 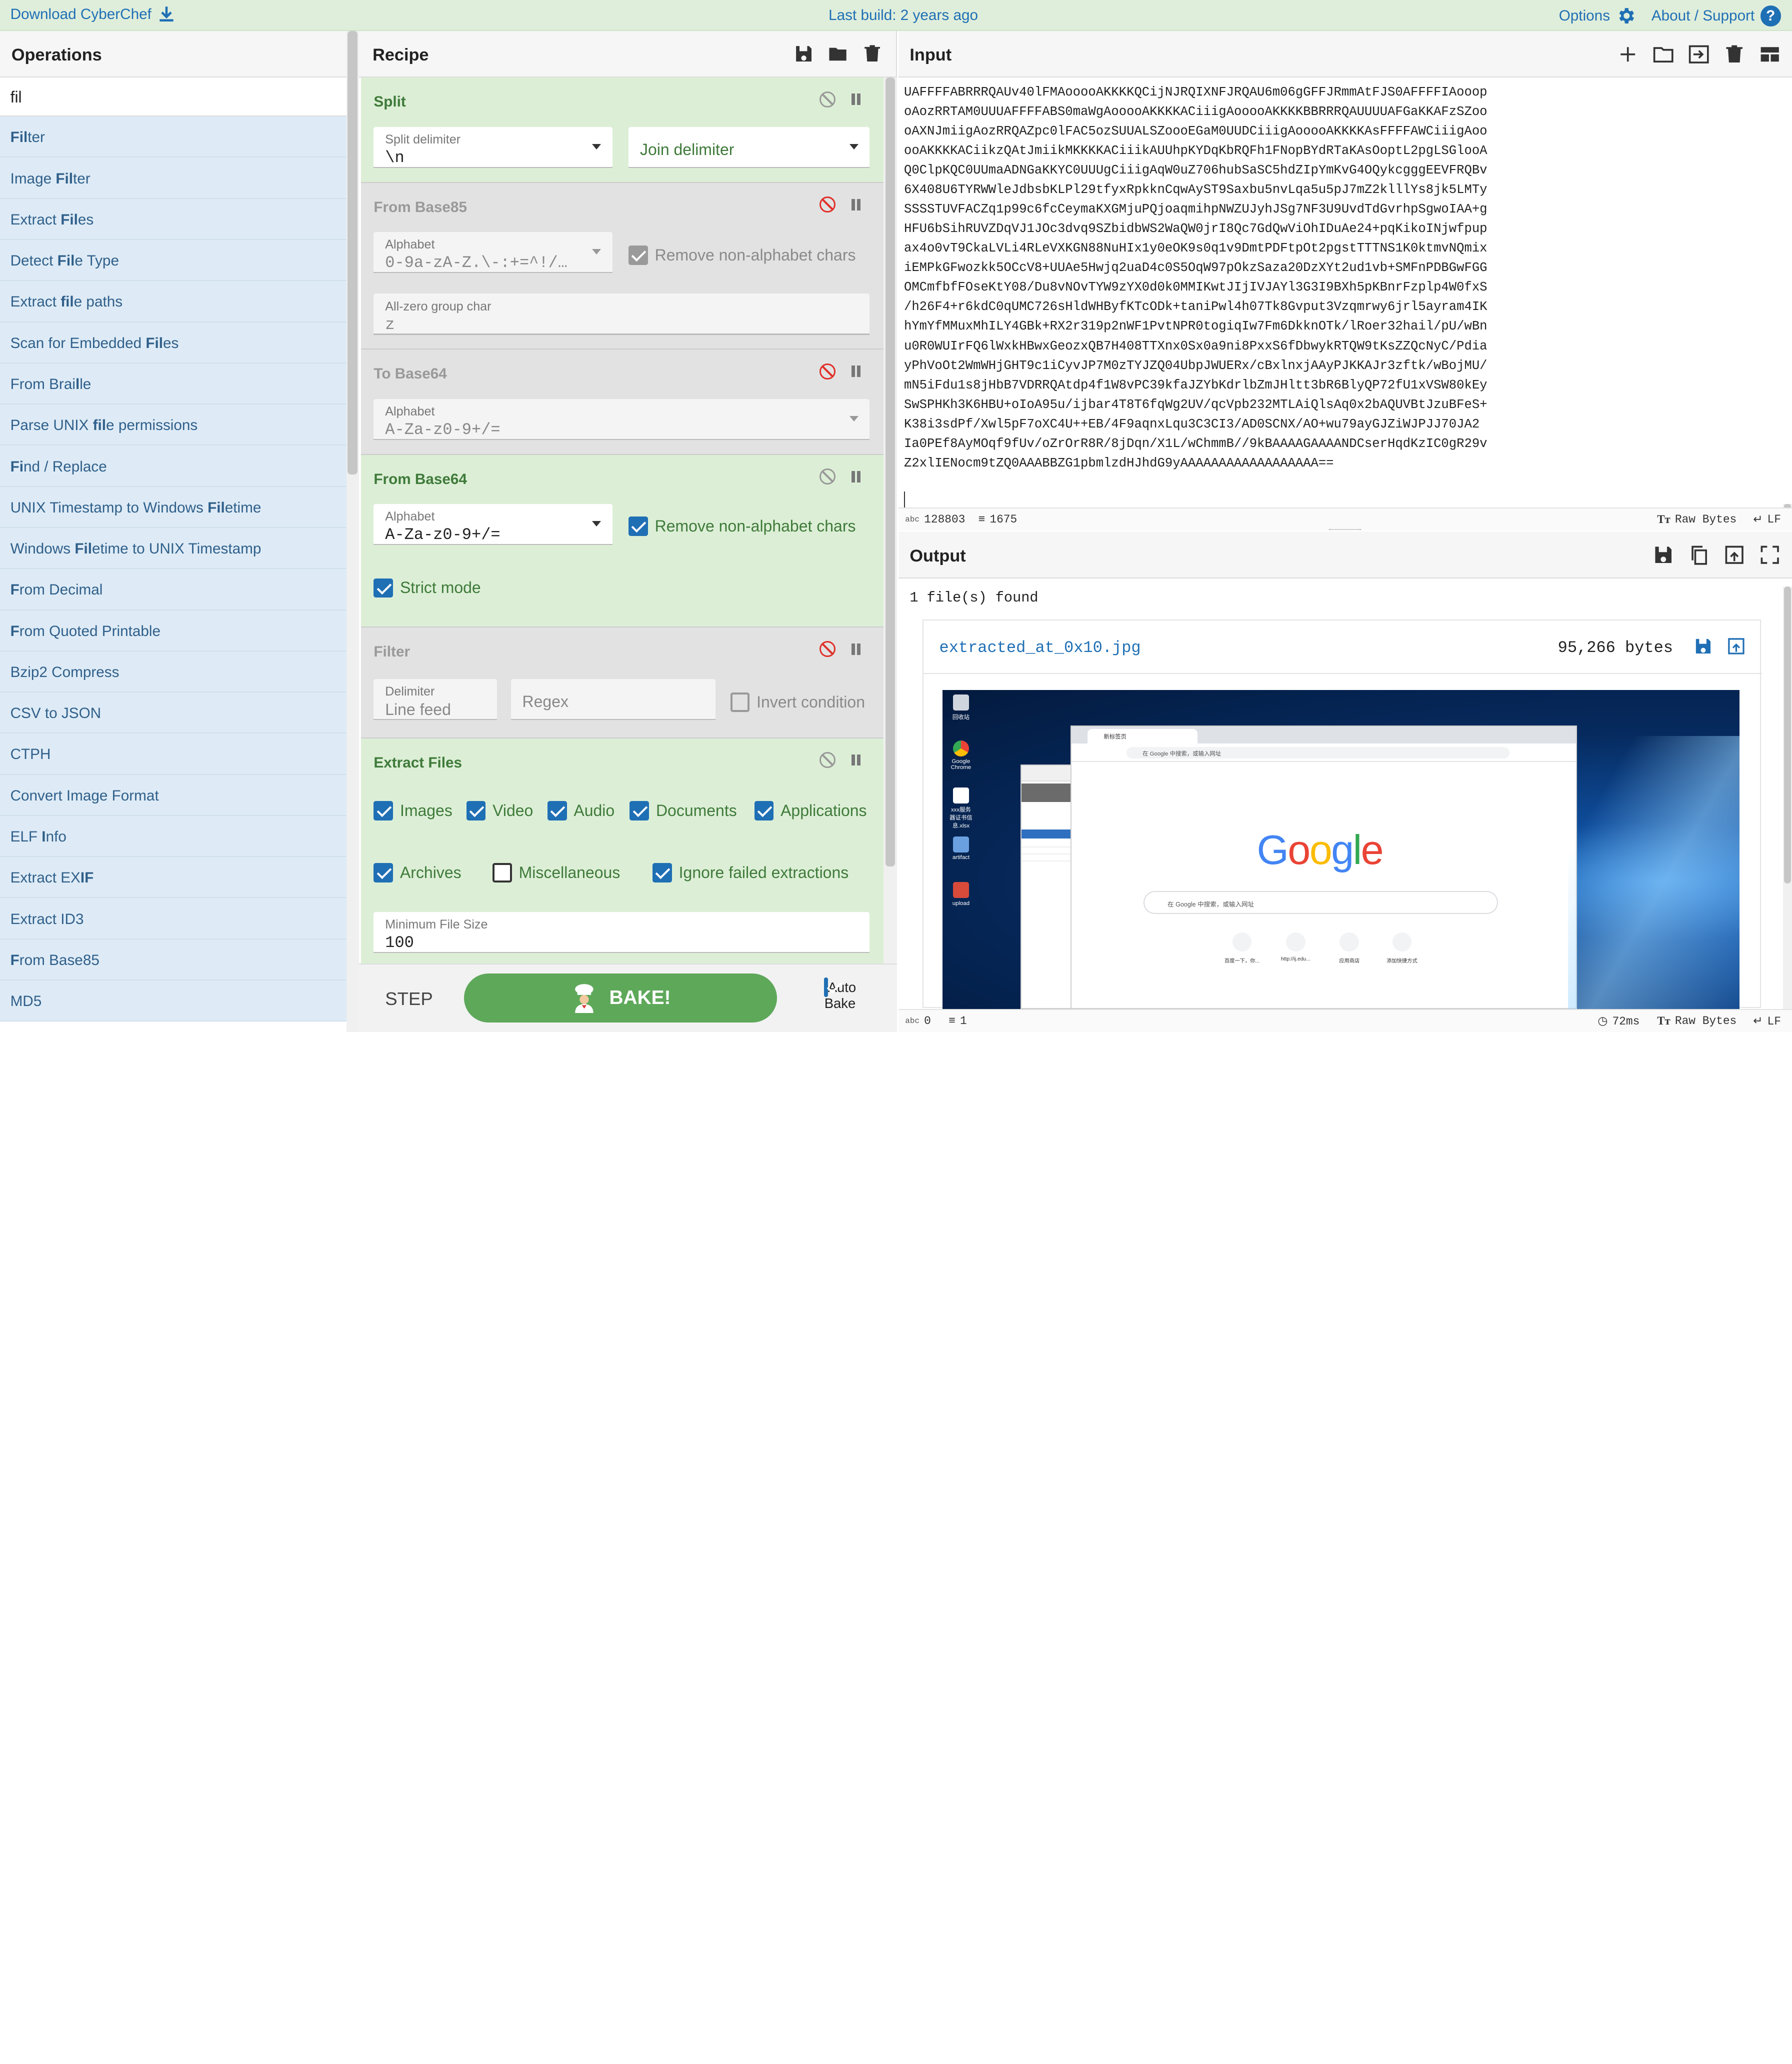 What do you see at coordinates (1699, 555) in the screenshot?
I see `copy-output-icon` at bounding box center [1699, 555].